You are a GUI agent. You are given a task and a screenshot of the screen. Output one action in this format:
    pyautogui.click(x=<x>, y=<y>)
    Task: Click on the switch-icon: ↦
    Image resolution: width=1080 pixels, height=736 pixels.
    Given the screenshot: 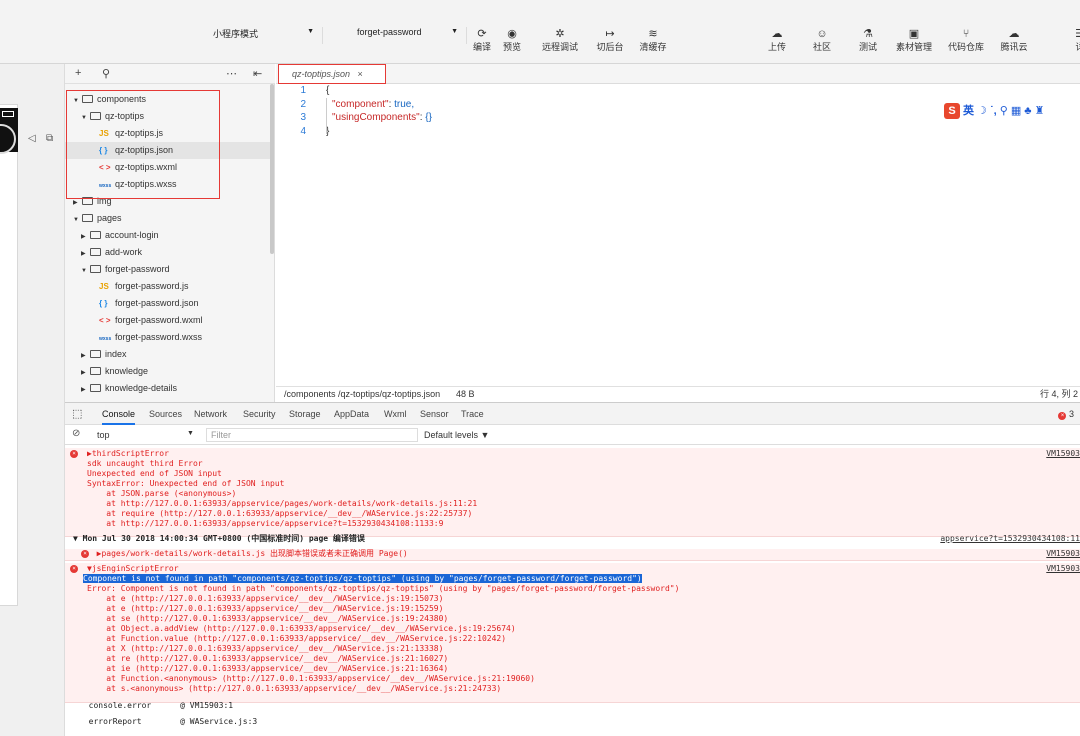 What is the action you would take?
    pyautogui.click(x=610, y=34)
    